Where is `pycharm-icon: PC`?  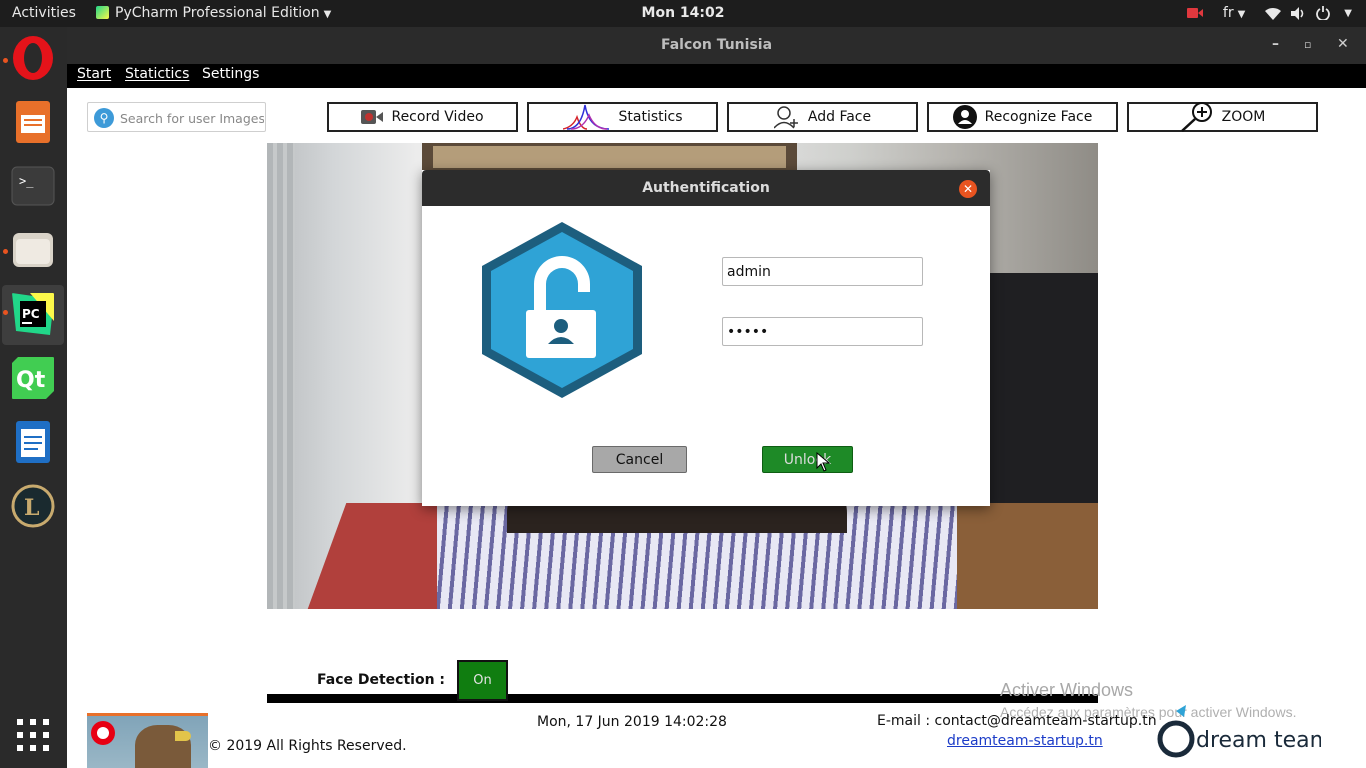
pycharm-icon: PC is located at coordinates (33, 314).